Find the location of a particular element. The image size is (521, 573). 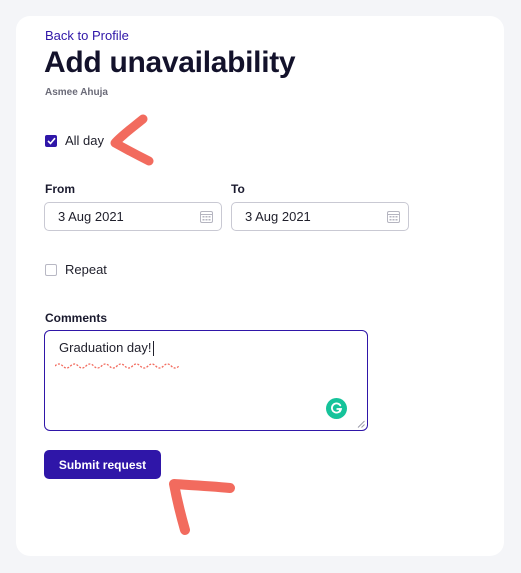

from-date-input: 3 Aug 2021 is located at coordinates (133, 216).